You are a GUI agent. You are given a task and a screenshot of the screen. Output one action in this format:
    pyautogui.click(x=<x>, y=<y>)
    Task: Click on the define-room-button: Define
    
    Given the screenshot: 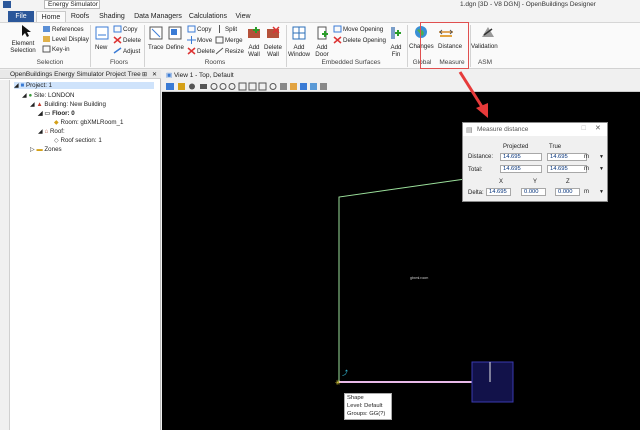 What is the action you would take?
    pyautogui.click(x=175, y=47)
    